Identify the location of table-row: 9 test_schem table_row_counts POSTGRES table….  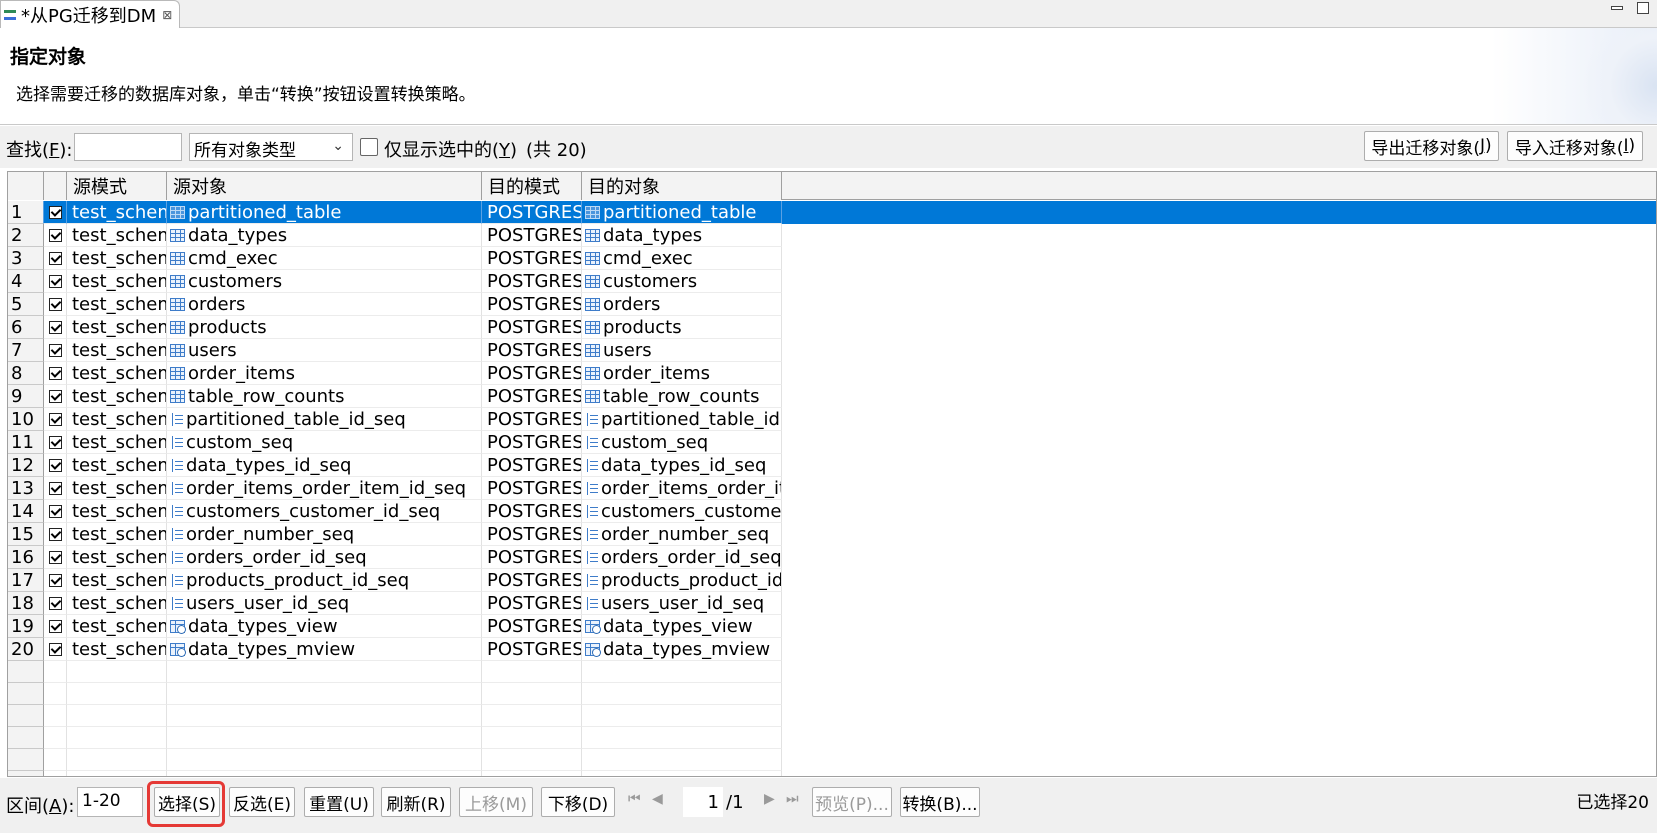
(832, 396).